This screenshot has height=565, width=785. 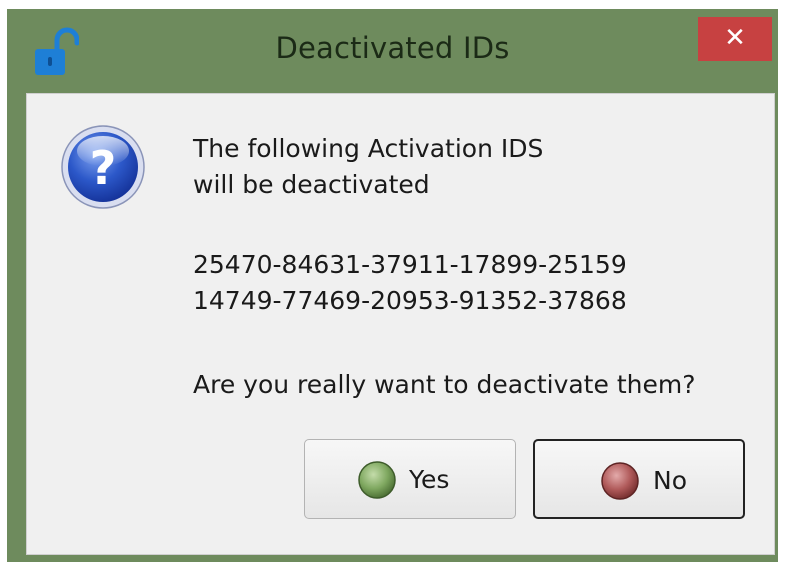 What do you see at coordinates (429, 479) in the screenshot?
I see `yes-label: Yes` at bounding box center [429, 479].